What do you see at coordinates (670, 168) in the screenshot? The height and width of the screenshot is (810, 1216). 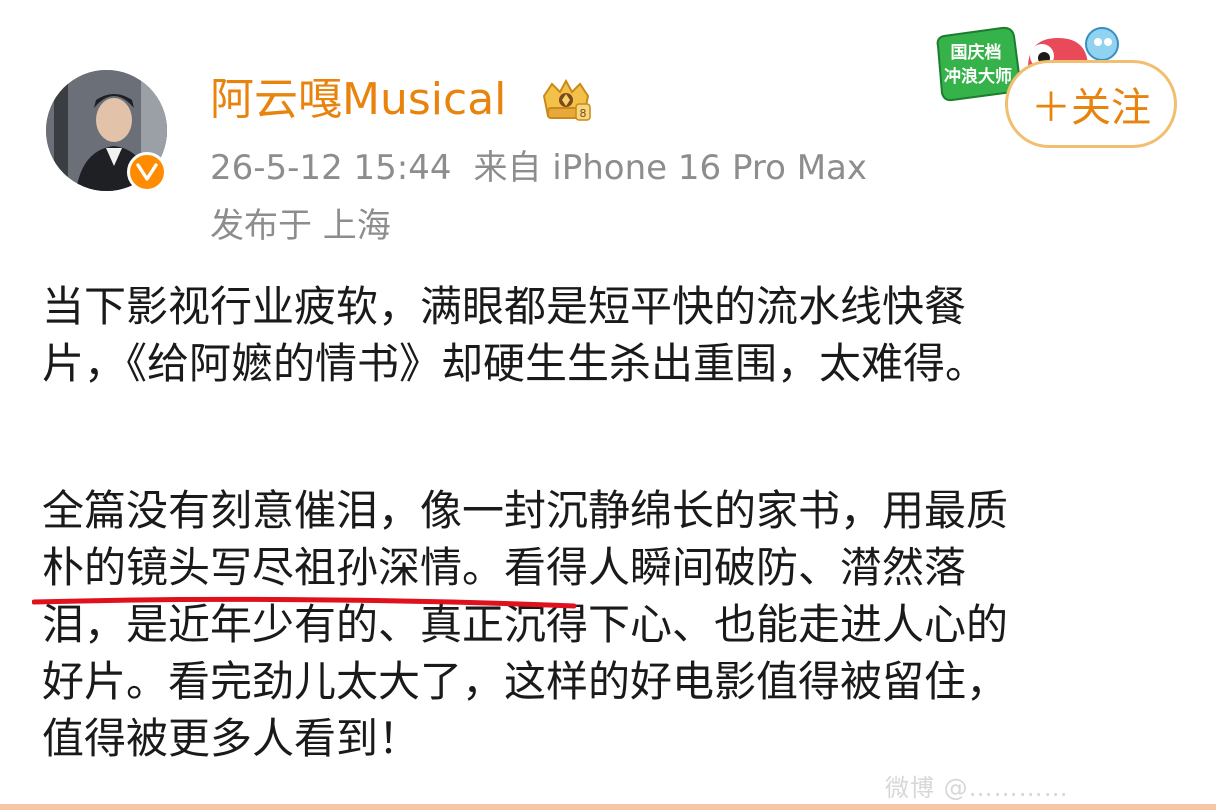 I see `post-source: 来自 iPhone 16 Pro Max` at bounding box center [670, 168].